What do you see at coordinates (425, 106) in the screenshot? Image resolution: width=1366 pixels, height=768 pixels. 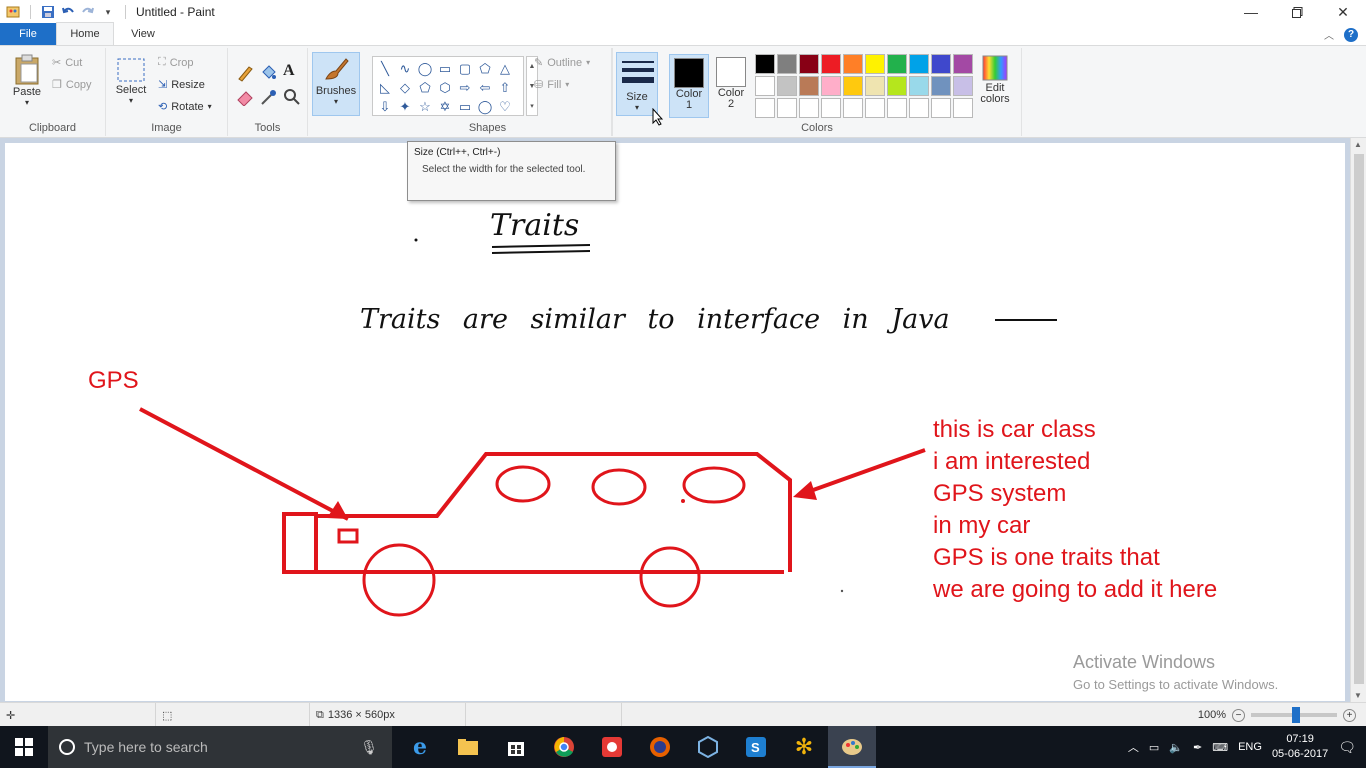 I see `five-point-star-shape-icon: ☆` at bounding box center [425, 106].